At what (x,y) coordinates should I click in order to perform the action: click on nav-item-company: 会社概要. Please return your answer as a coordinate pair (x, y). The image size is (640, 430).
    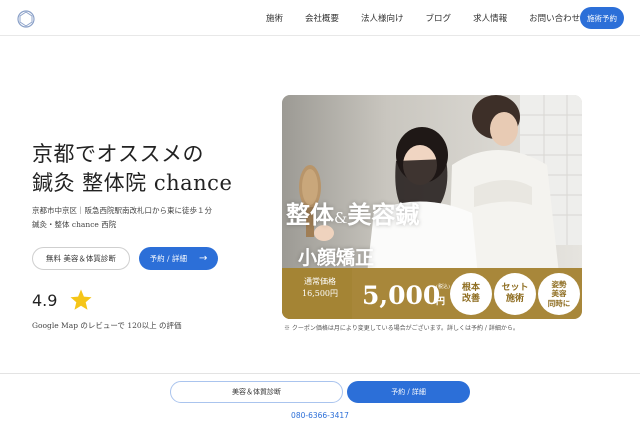
    Looking at the image, I should click on (322, 18).